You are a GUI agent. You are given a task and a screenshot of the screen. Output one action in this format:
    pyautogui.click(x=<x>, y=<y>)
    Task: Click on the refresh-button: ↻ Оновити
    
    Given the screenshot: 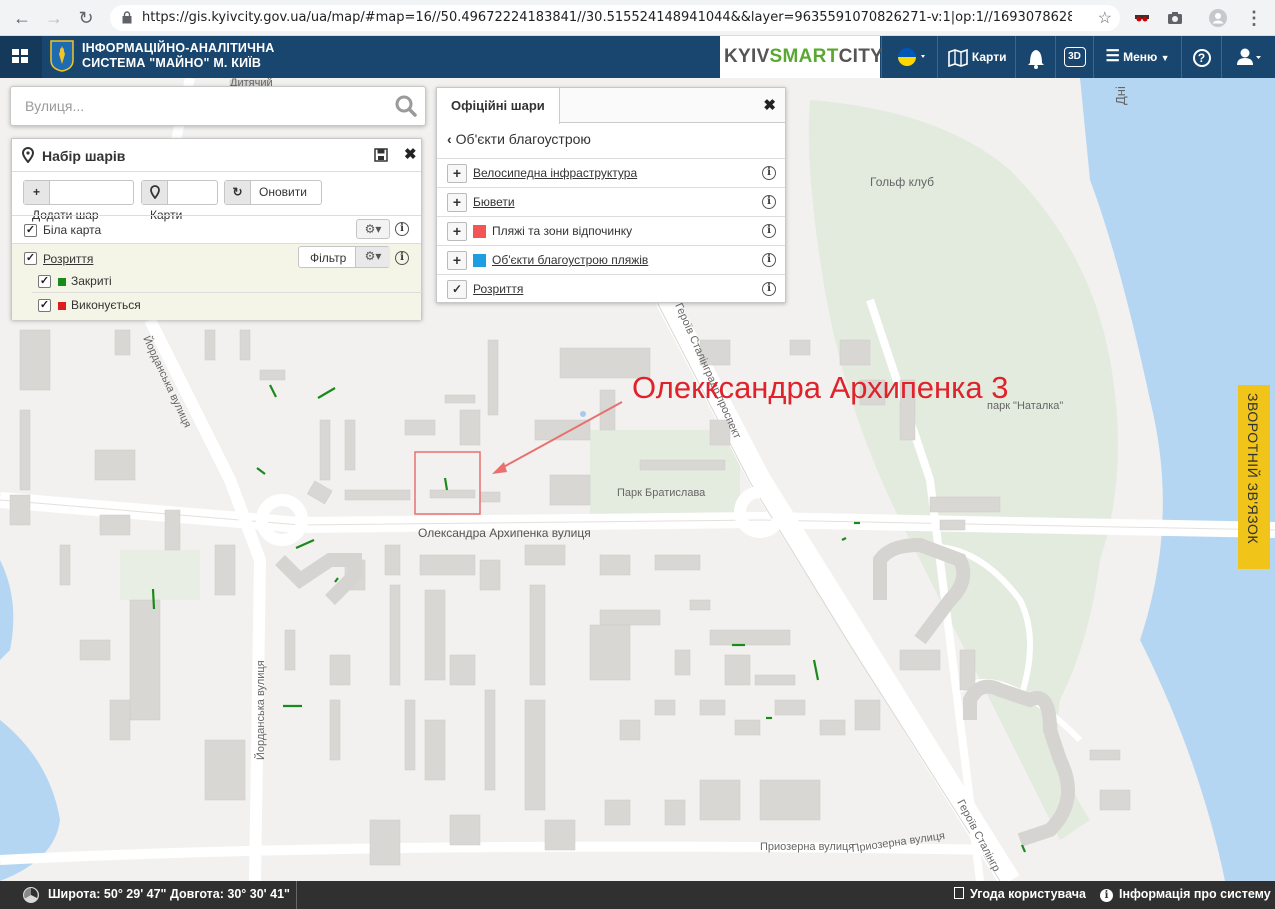 What is the action you would take?
    pyautogui.click(x=273, y=192)
    